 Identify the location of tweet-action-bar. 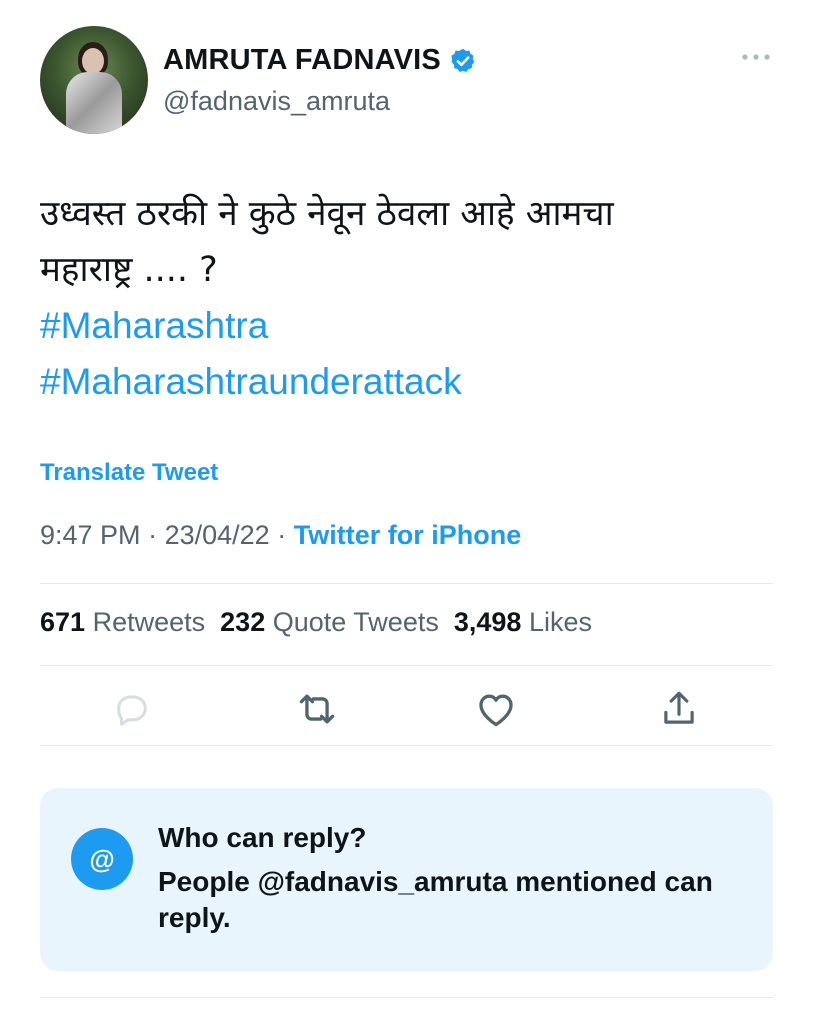
(406, 709).